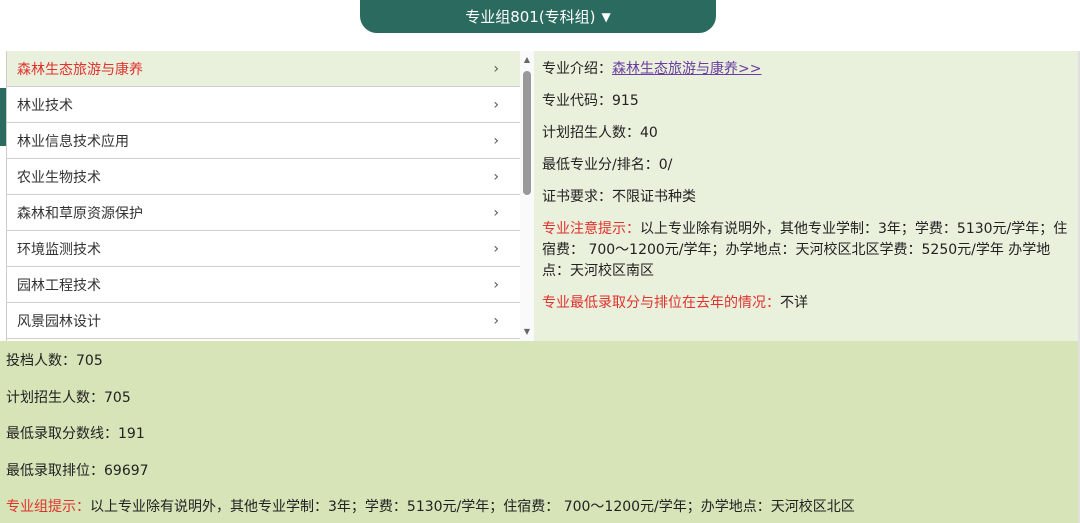  Describe the element at coordinates (131, 434) in the screenshot. I see `min-score-value: 191` at that location.